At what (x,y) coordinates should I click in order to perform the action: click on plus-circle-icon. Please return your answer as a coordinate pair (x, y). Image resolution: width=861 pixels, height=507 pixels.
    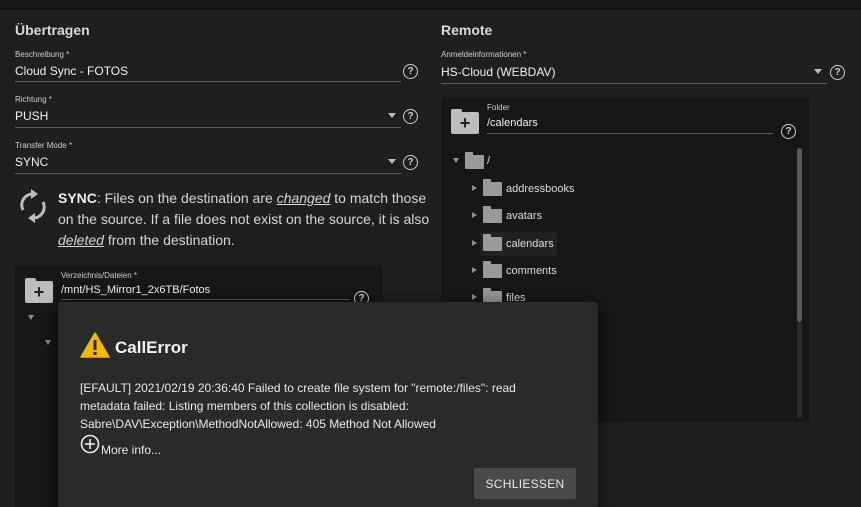
    Looking at the image, I should click on (90, 444).